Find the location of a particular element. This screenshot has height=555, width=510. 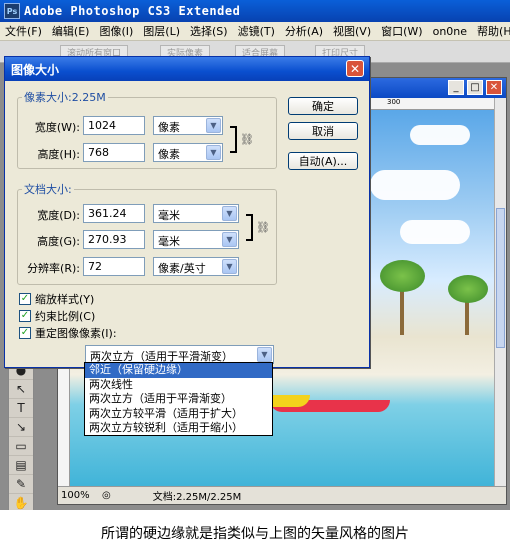

resample-option-bilinear: 两次线性 is located at coordinates (178, 385).